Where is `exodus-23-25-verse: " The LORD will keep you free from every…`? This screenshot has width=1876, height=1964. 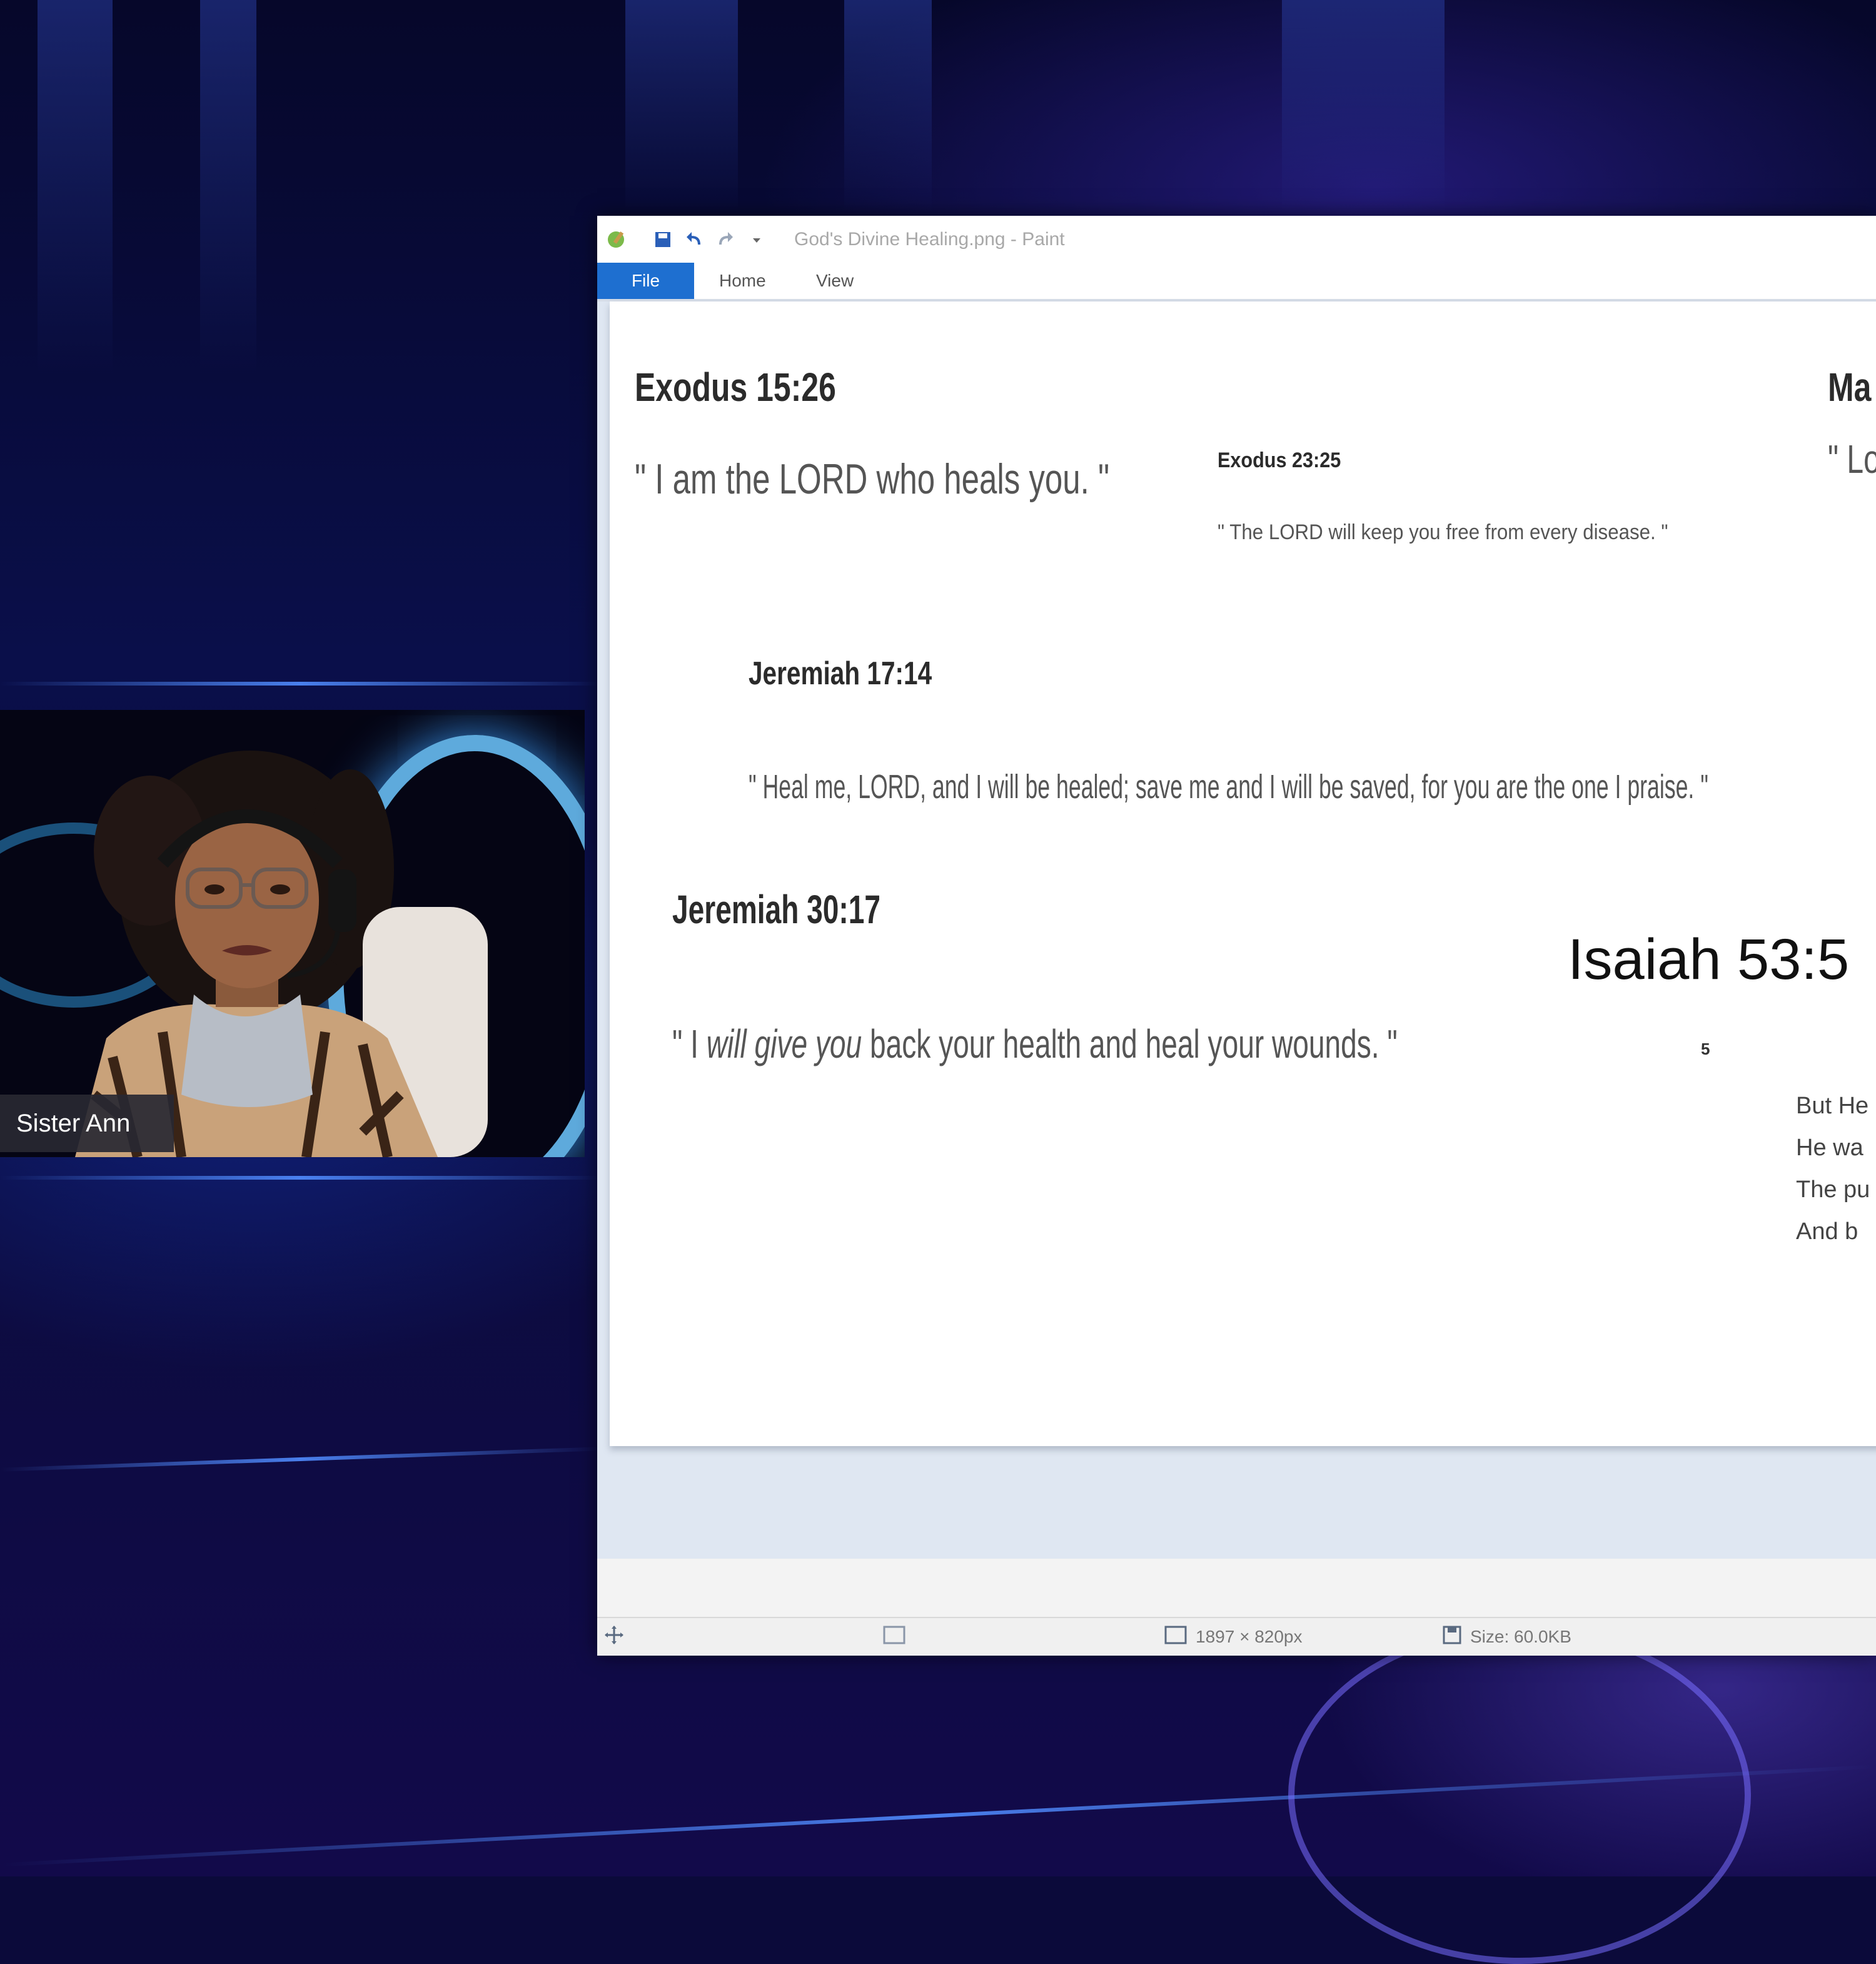 exodus-23-25-verse: " The LORD will keep you free from every… is located at coordinates (1443, 532).